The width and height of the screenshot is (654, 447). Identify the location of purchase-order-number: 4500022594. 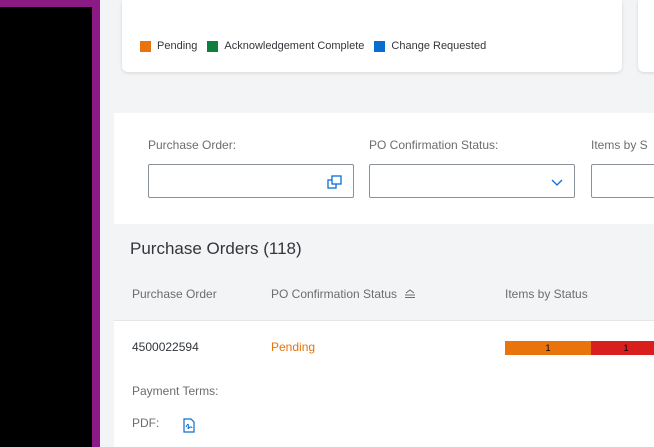
(165, 347).